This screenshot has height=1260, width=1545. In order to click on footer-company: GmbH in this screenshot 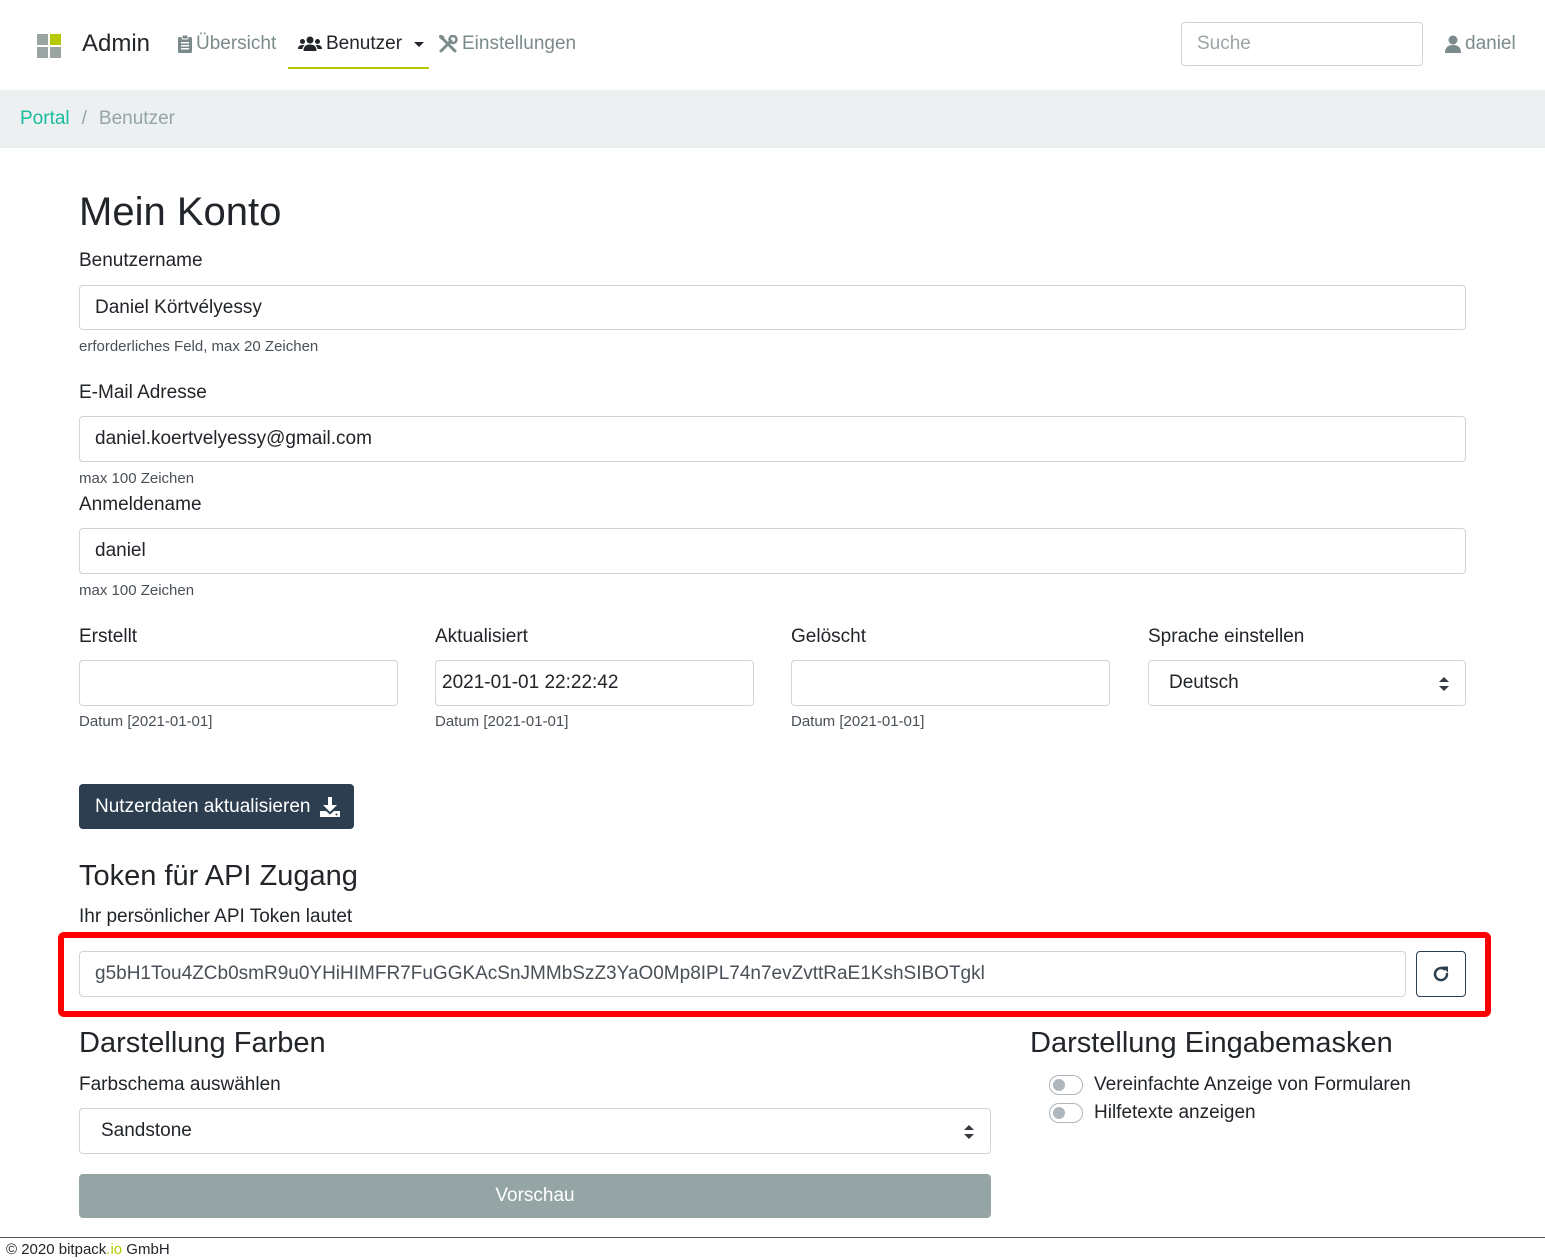, I will do `click(146, 1249)`.